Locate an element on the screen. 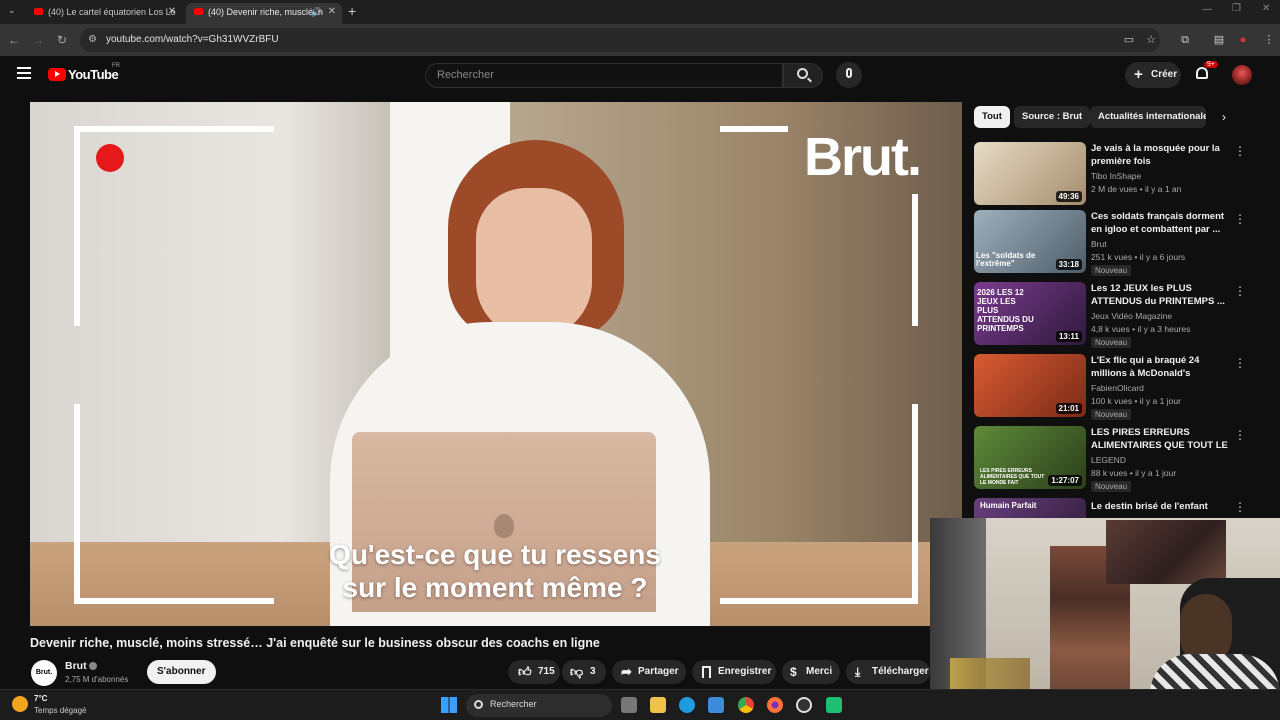 Image resolution: width=1280 pixels, height=720 pixels. download-icon: ⤓ is located at coordinates (858, 672).